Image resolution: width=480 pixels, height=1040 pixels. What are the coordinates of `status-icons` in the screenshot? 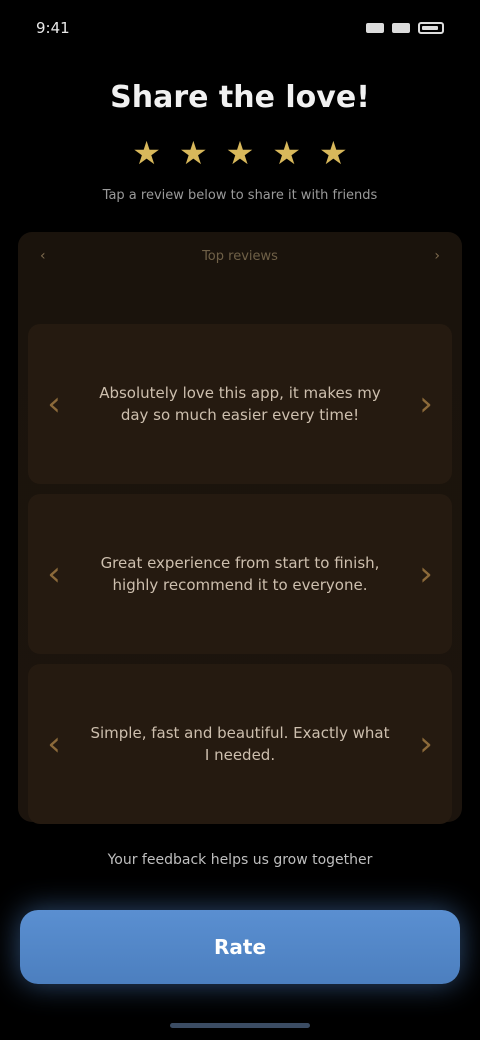 It's located at (405, 28).